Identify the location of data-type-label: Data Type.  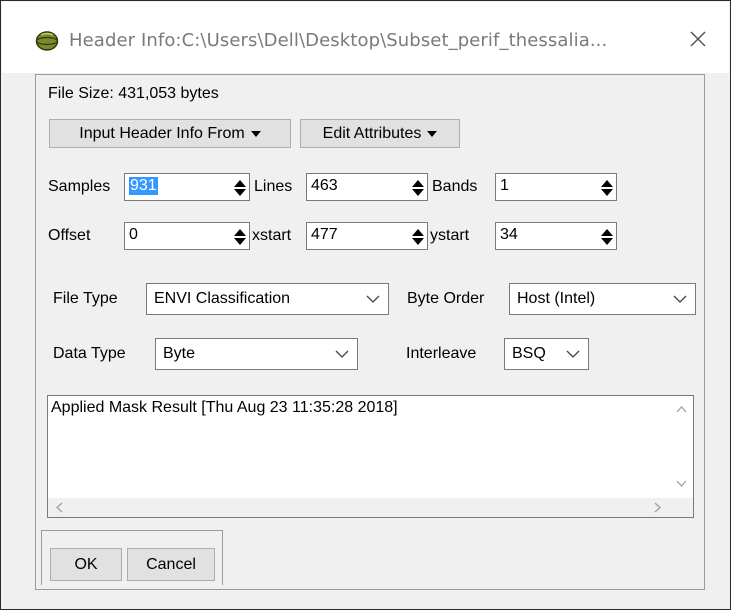
(89, 353).